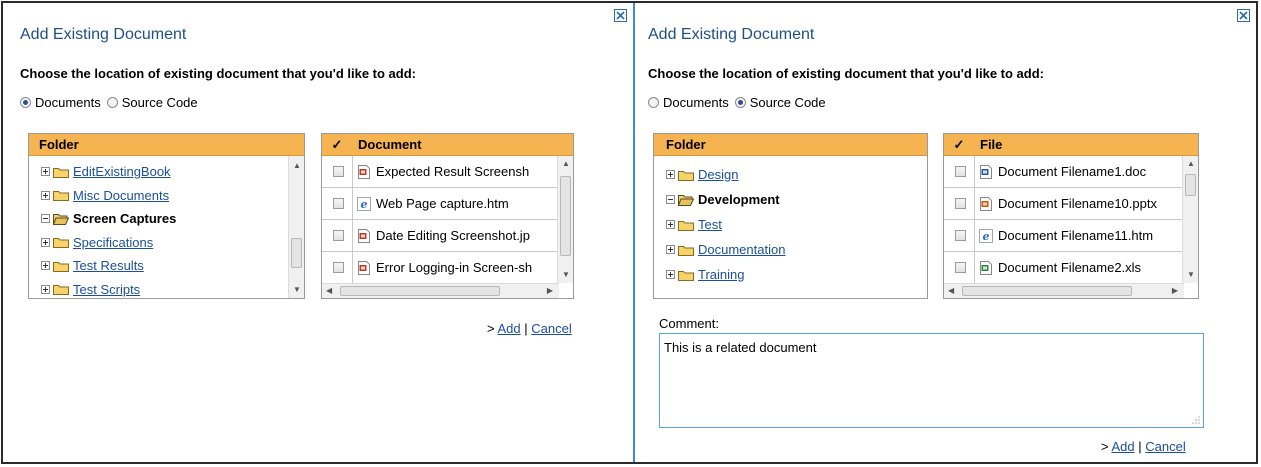 This screenshot has height=467, width=1261. I want to click on folder-item: Documentation, so click(725, 249).